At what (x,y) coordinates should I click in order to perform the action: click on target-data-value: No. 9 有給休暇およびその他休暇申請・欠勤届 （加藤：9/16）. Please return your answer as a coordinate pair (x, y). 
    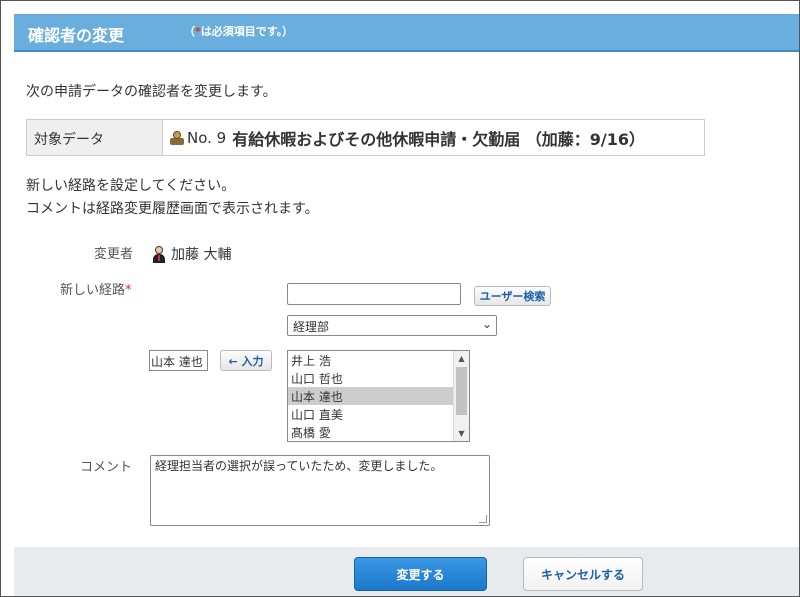
    Looking at the image, I should click on (433, 137).